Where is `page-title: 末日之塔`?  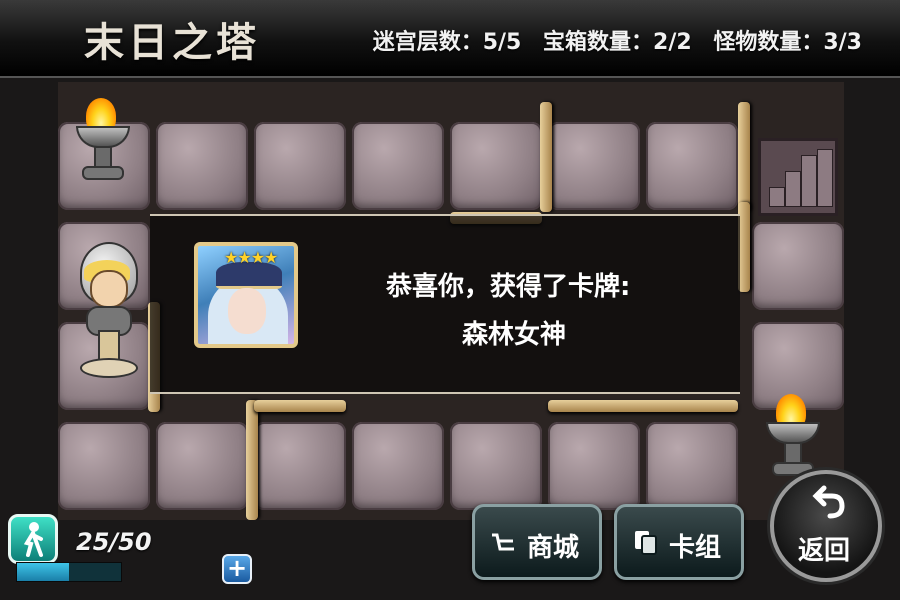 page-title: 末日之塔 is located at coordinates (172, 42).